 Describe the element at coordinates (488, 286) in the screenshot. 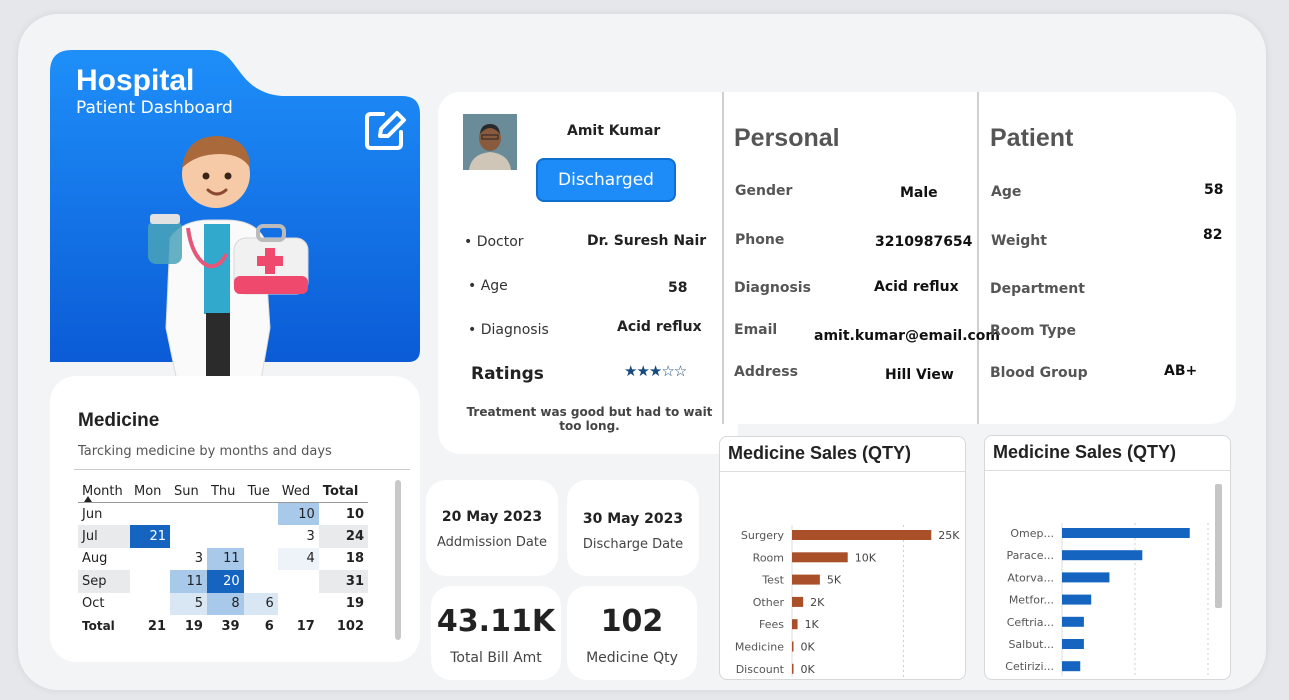

I see `age-label: • Age` at that location.